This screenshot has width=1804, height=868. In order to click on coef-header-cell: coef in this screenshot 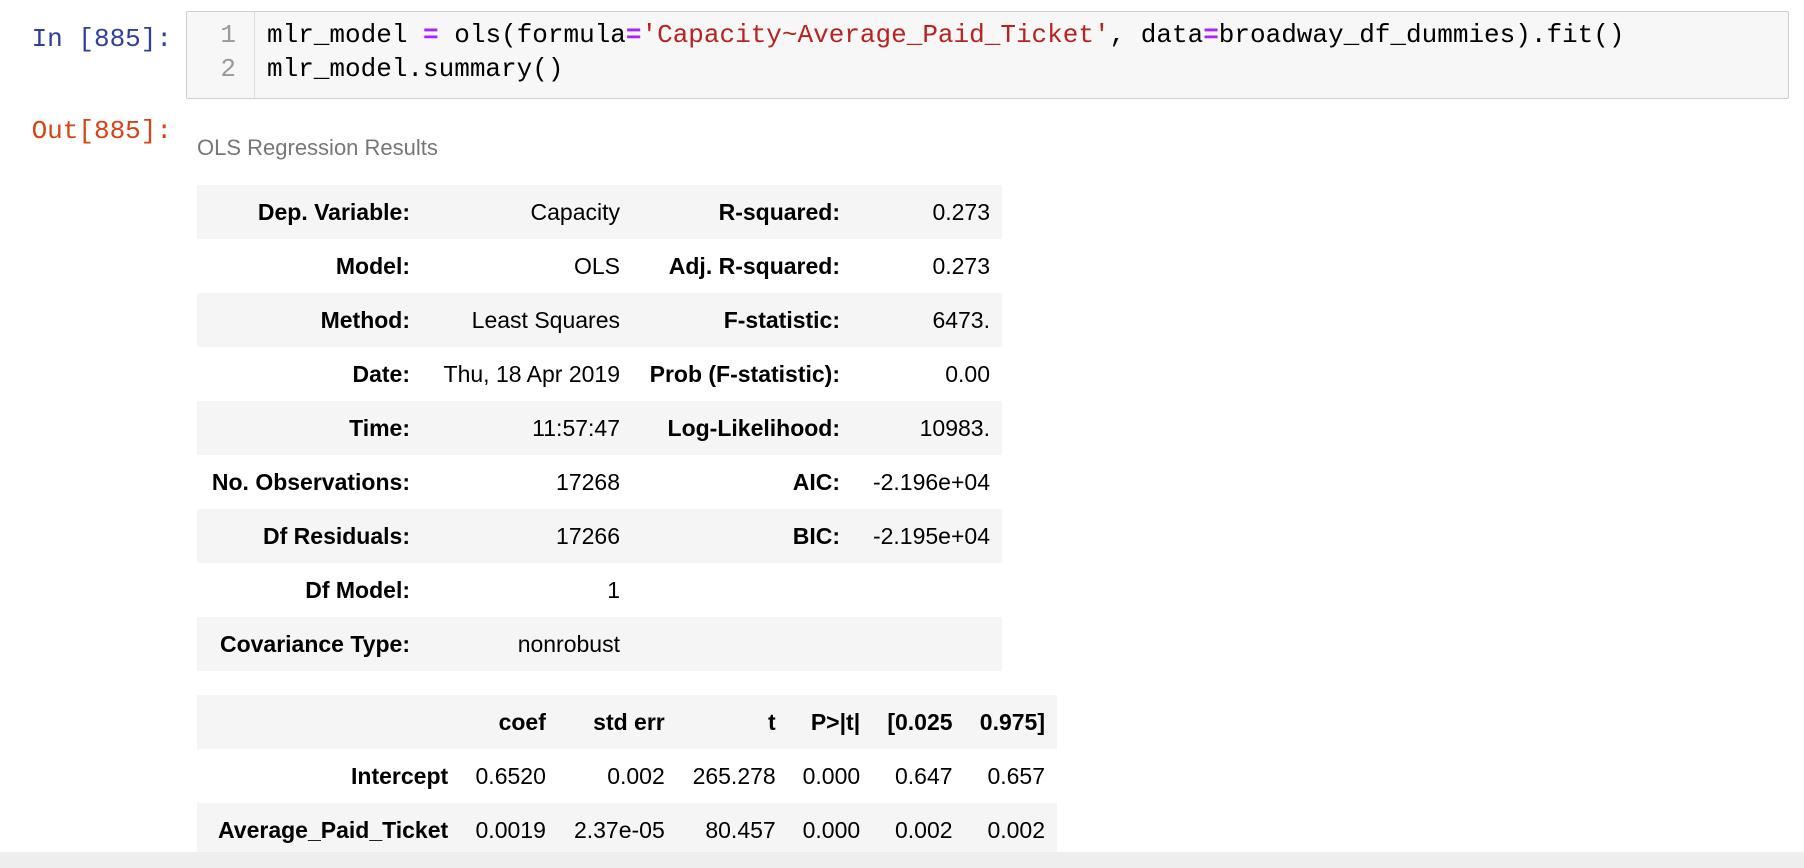, I will do `click(522, 721)`.